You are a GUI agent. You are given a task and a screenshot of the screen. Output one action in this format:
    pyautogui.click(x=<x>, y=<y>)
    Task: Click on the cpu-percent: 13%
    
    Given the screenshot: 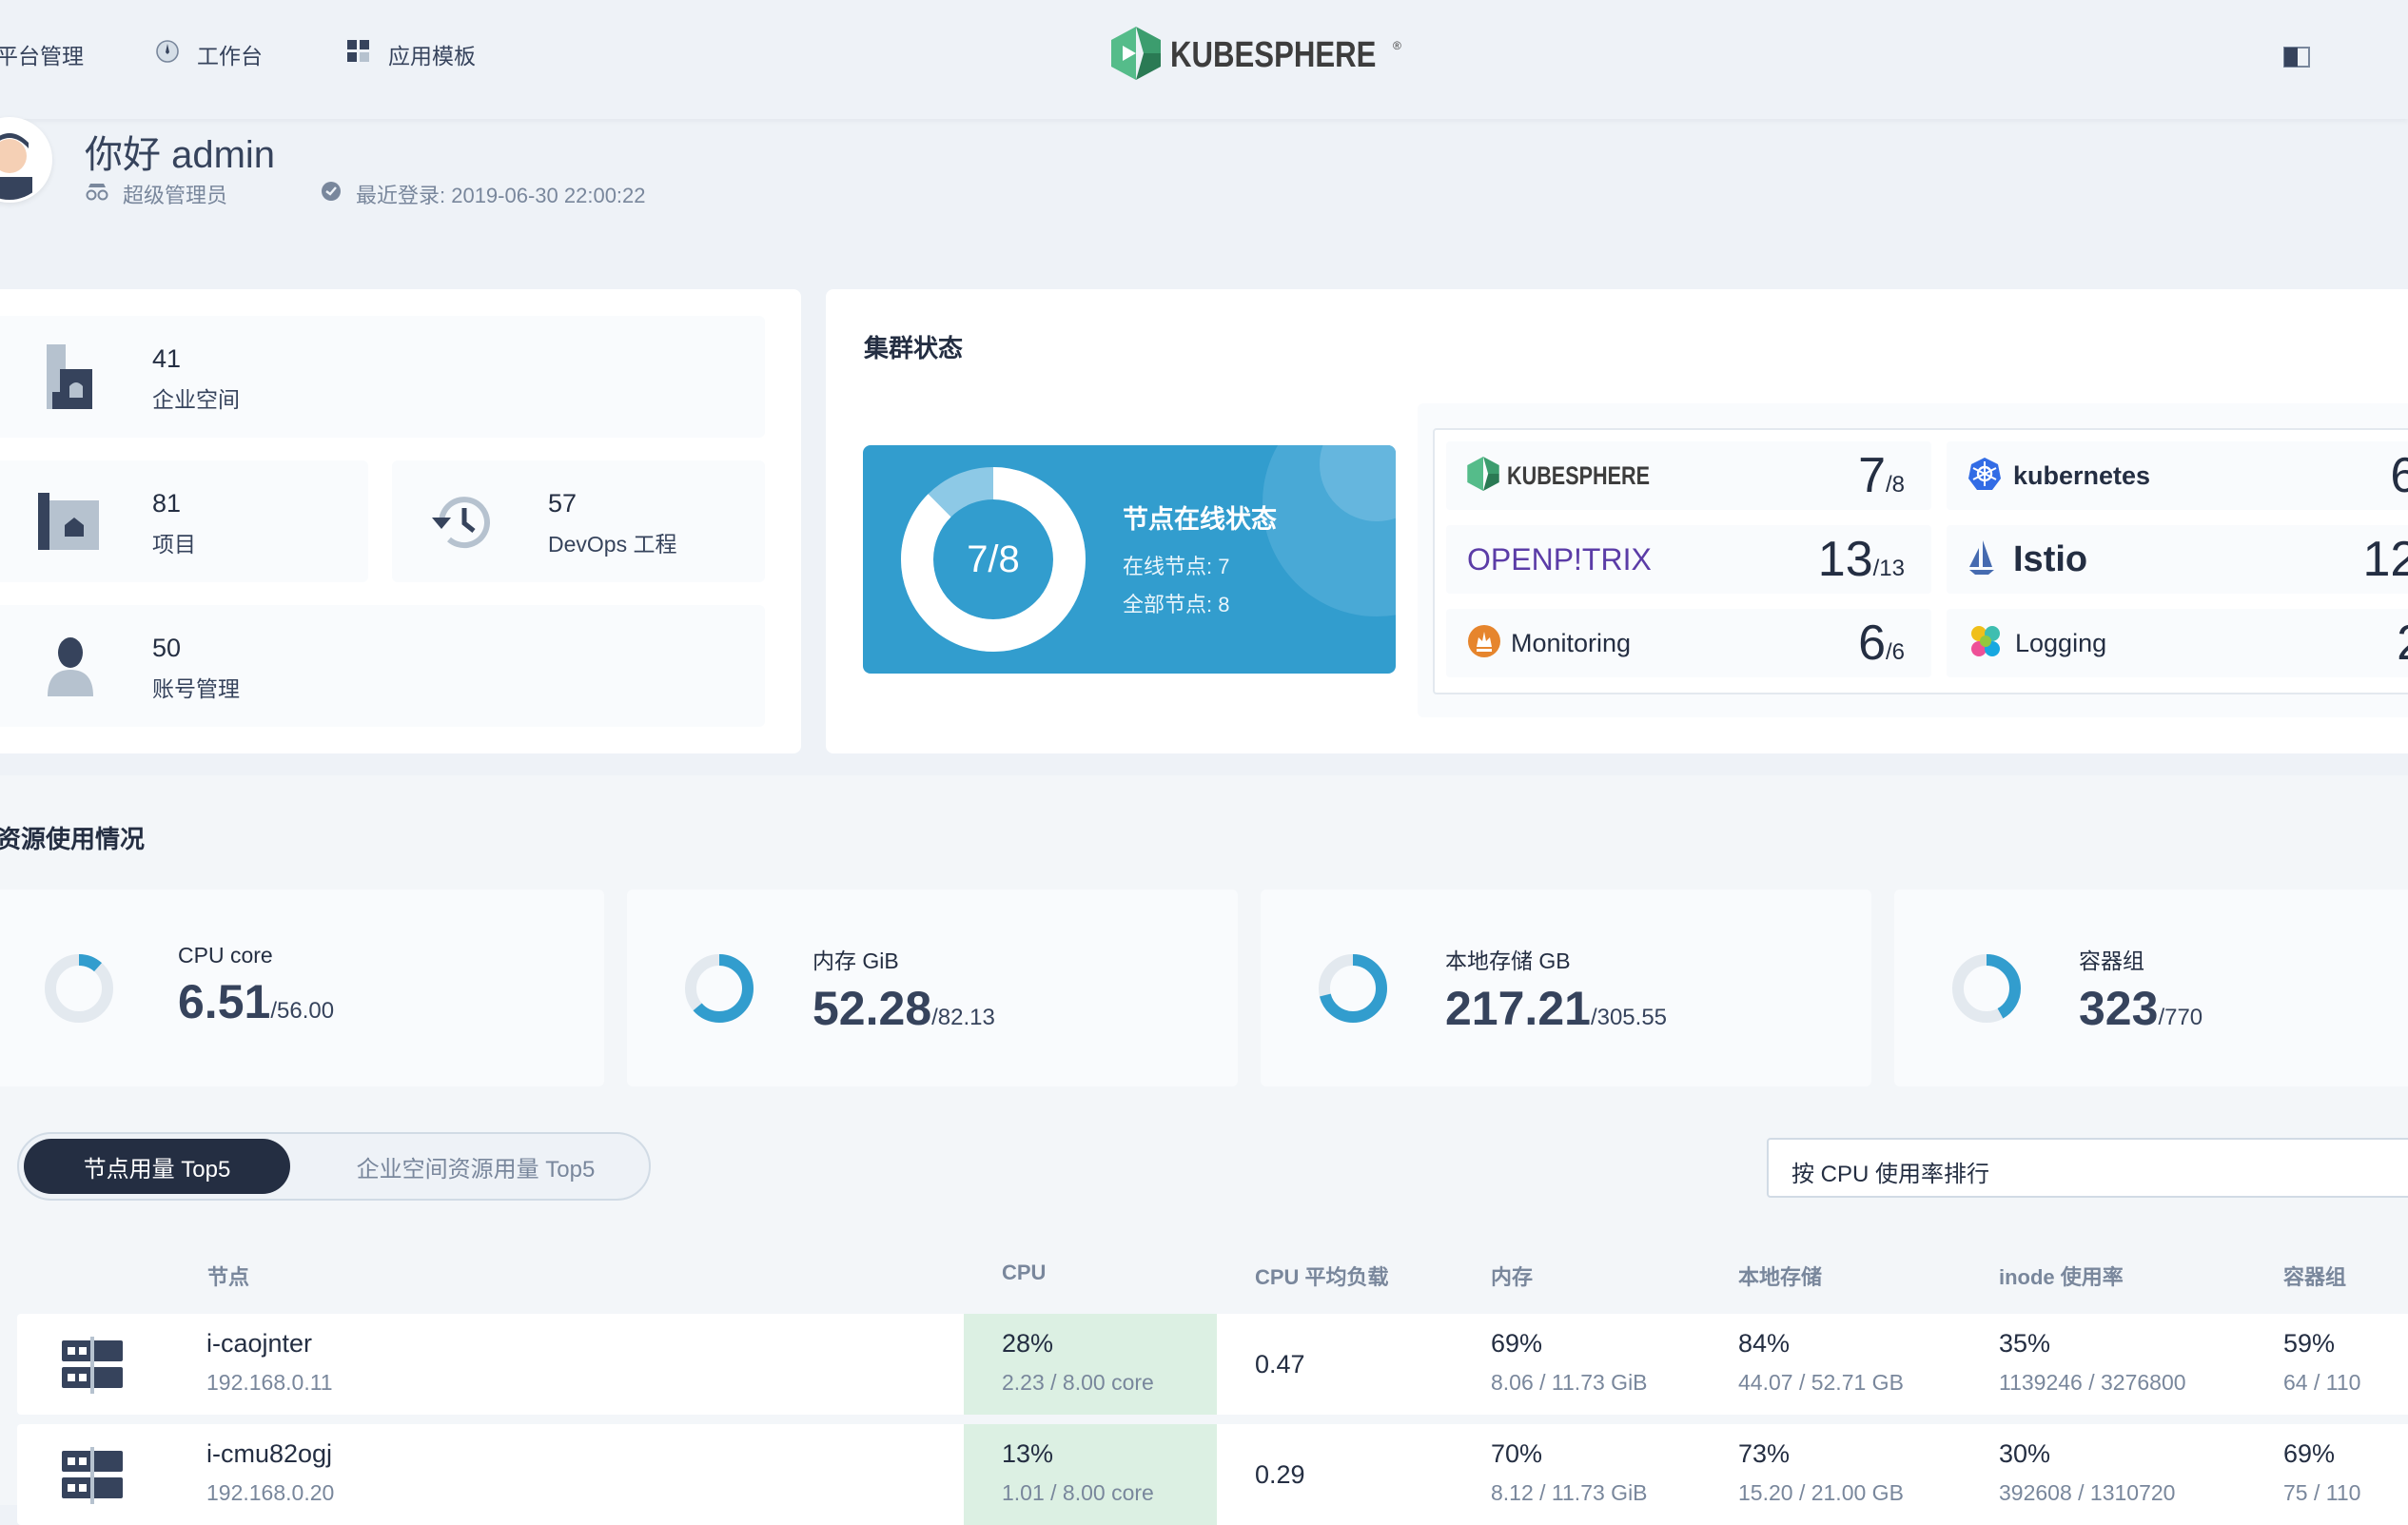 What is the action you would take?
    pyautogui.click(x=1028, y=1453)
    